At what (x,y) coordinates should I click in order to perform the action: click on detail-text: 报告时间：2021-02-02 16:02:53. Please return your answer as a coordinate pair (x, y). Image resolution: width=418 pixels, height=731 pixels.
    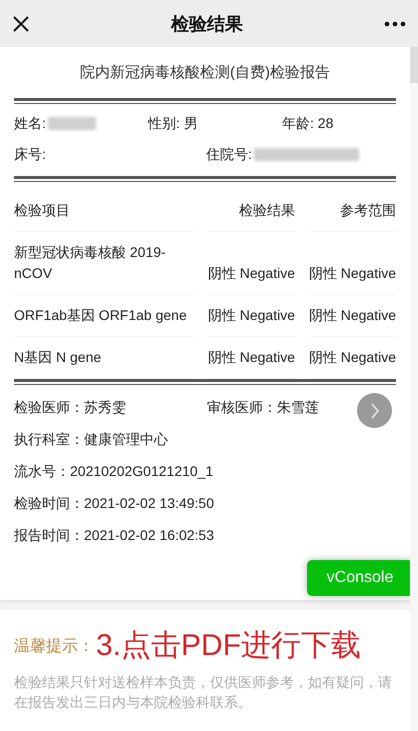
    Looking at the image, I should click on (114, 535).